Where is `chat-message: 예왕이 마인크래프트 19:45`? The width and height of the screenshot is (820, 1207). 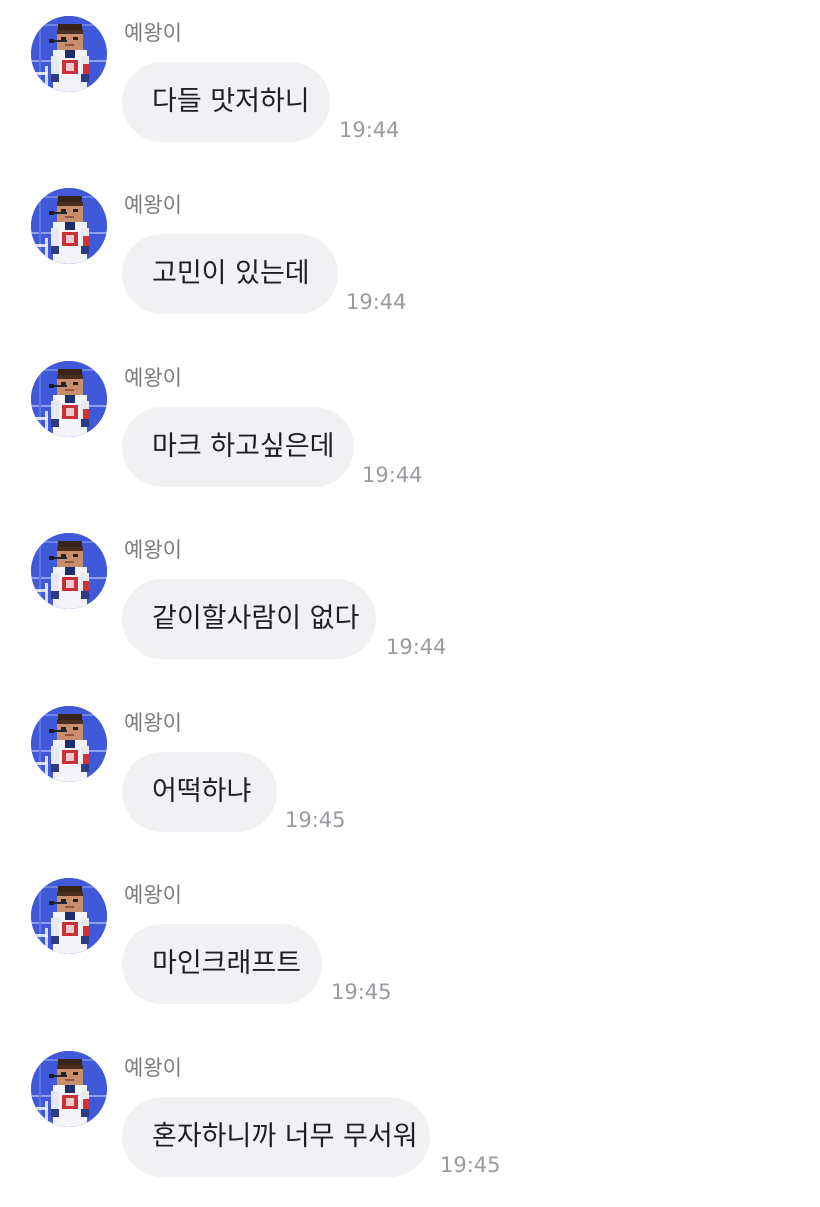
chat-message: 예왕이 마인크래프트 19:45 is located at coordinates (410, 948).